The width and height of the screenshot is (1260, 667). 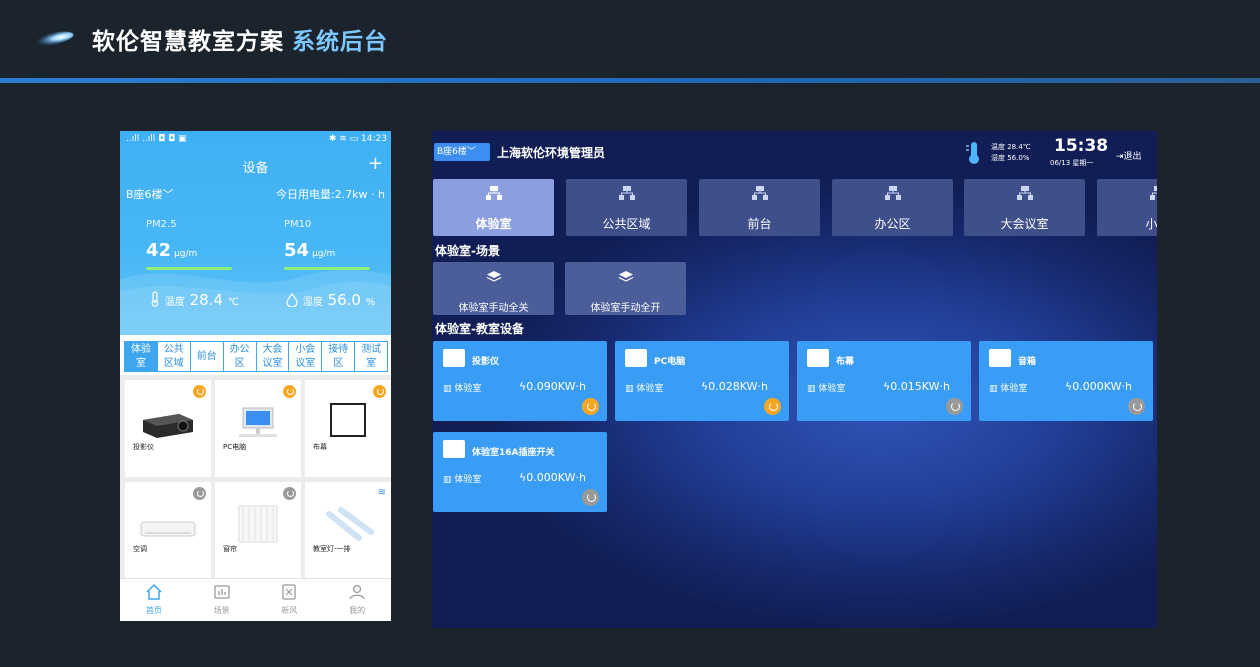 I want to click on header-divider, so click(x=630, y=80).